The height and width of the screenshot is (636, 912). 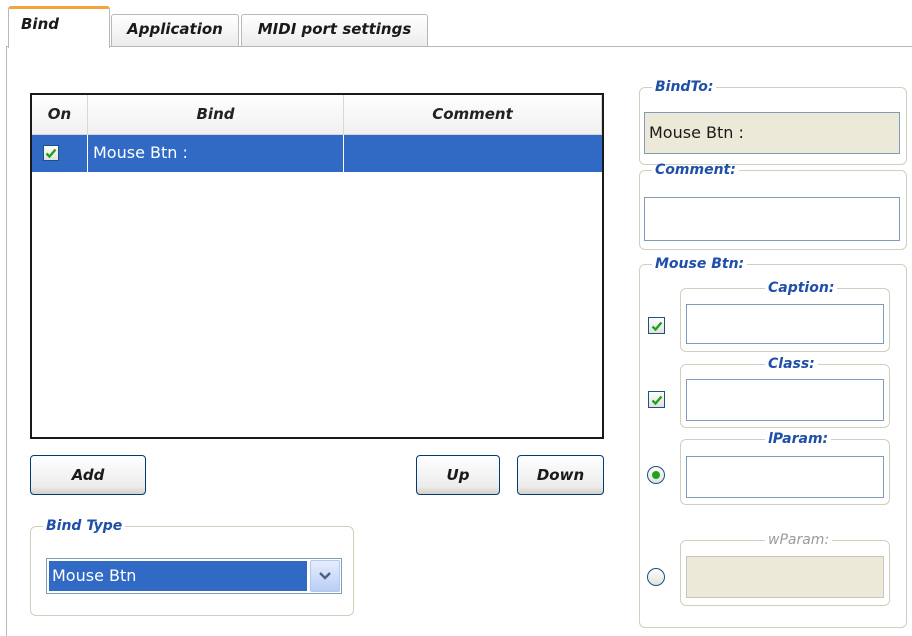 What do you see at coordinates (785, 324) in the screenshot?
I see `caption-input` at bounding box center [785, 324].